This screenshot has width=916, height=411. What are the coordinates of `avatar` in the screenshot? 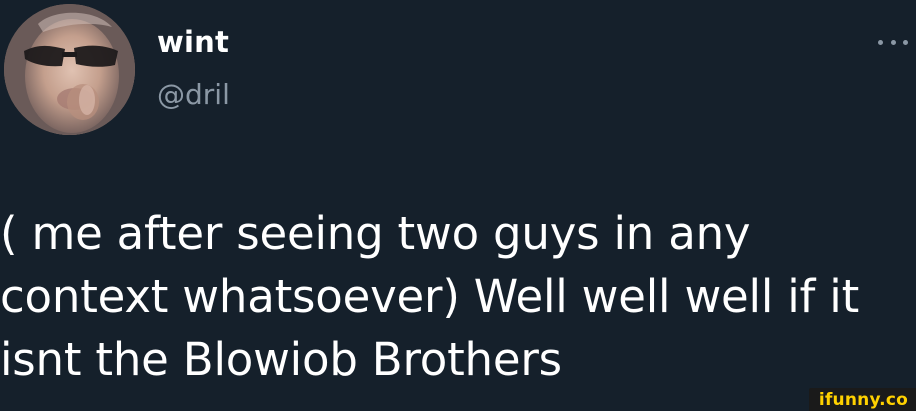 It's located at (69, 69).